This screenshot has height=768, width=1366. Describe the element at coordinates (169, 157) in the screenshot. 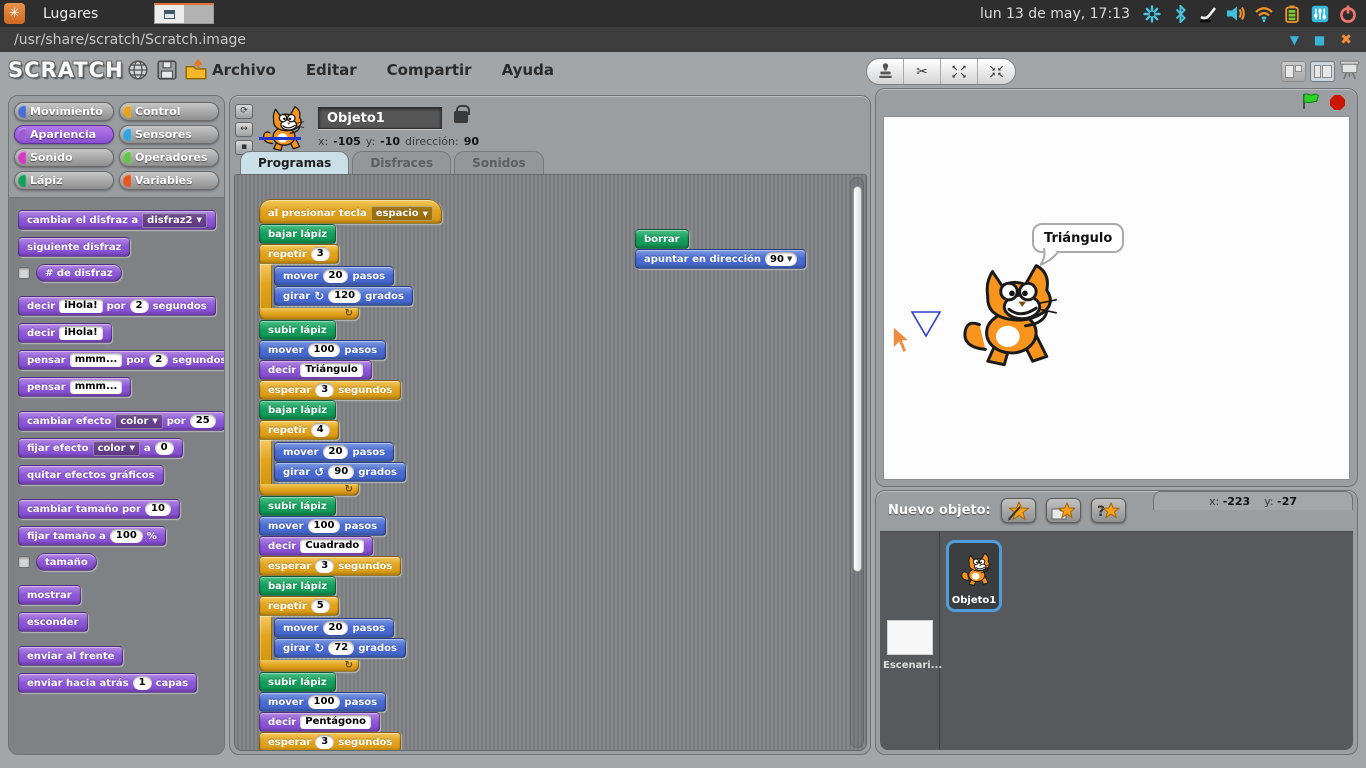

I see `category-operadores: Operadores` at that location.